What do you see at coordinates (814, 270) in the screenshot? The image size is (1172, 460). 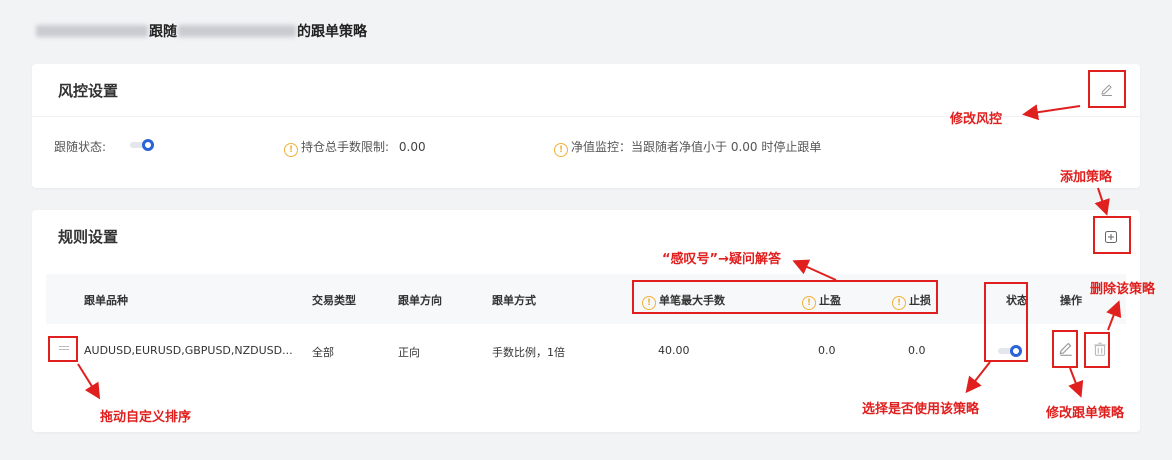 I see `arrow-exclaim-help` at bounding box center [814, 270].